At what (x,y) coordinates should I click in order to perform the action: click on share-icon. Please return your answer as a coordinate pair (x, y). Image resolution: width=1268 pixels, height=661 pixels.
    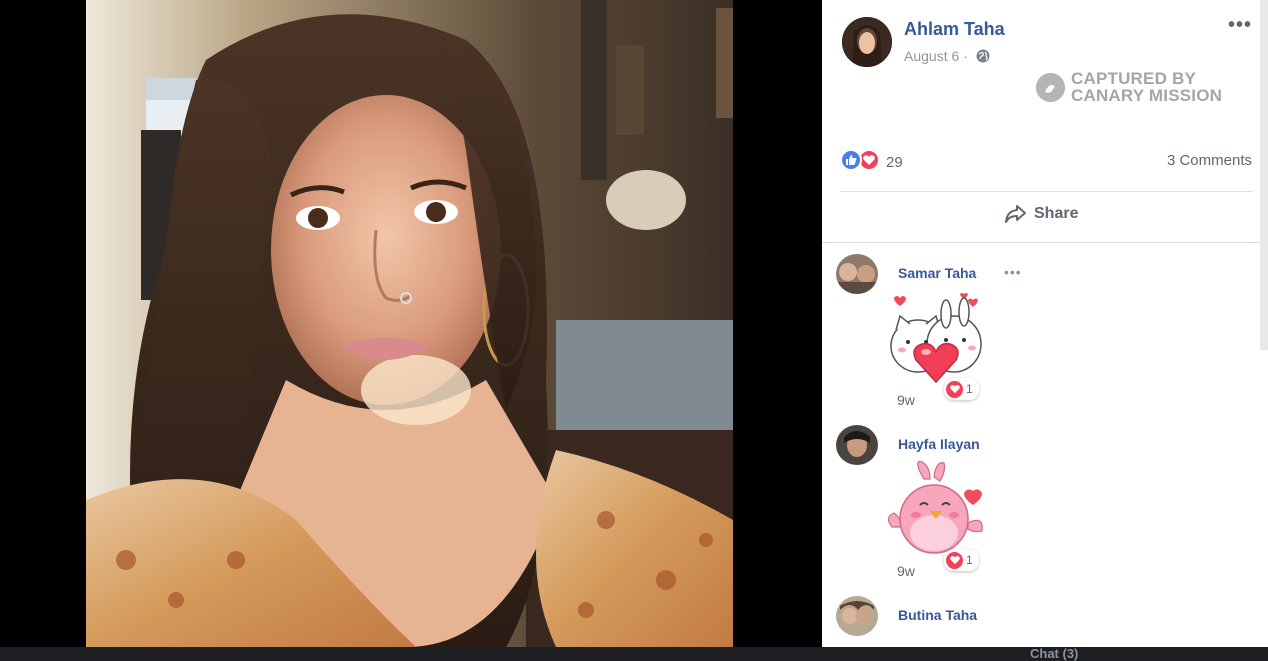
    Looking at the image, I should click on (1015, 214).